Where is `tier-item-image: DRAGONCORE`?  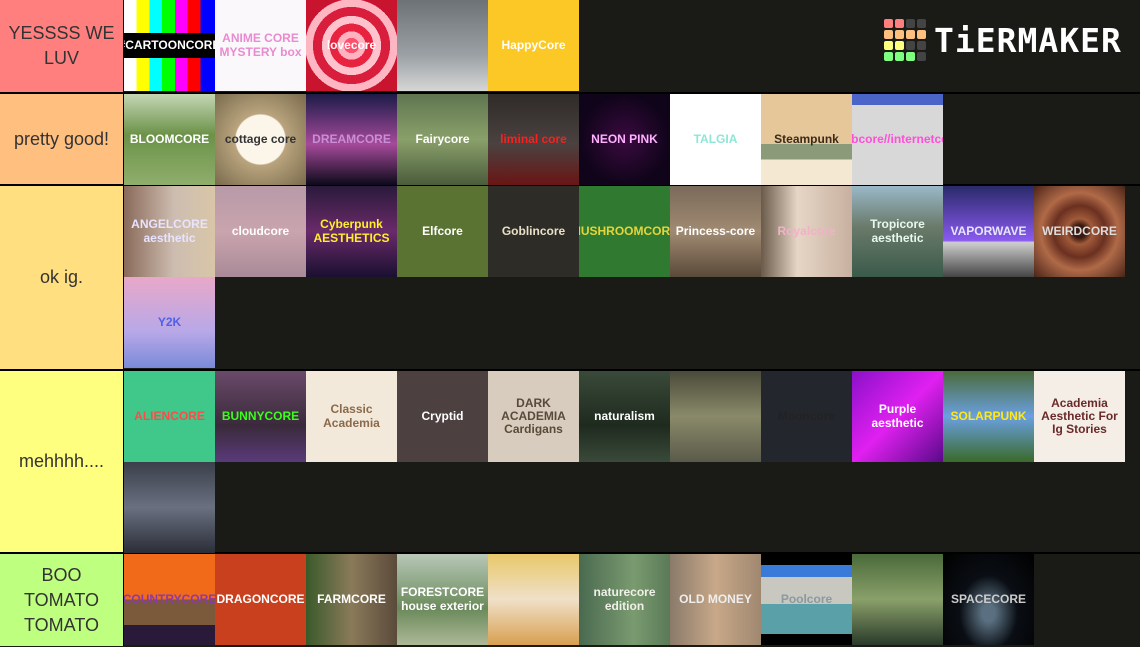
tier-item-image: DRAGONCORE is located at coordinates (260, 599).